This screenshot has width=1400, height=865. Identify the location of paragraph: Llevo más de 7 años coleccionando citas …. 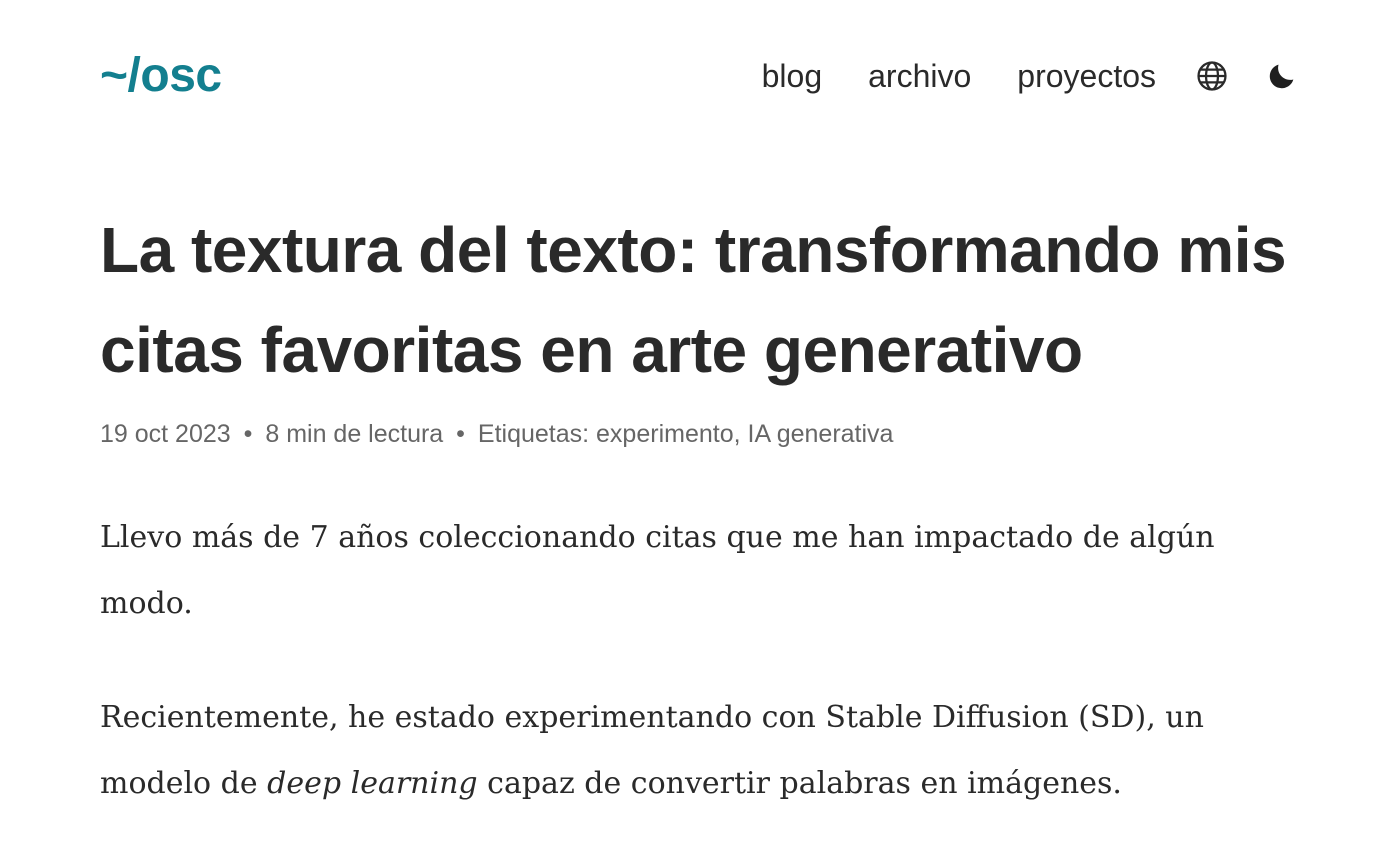
(657, 570).